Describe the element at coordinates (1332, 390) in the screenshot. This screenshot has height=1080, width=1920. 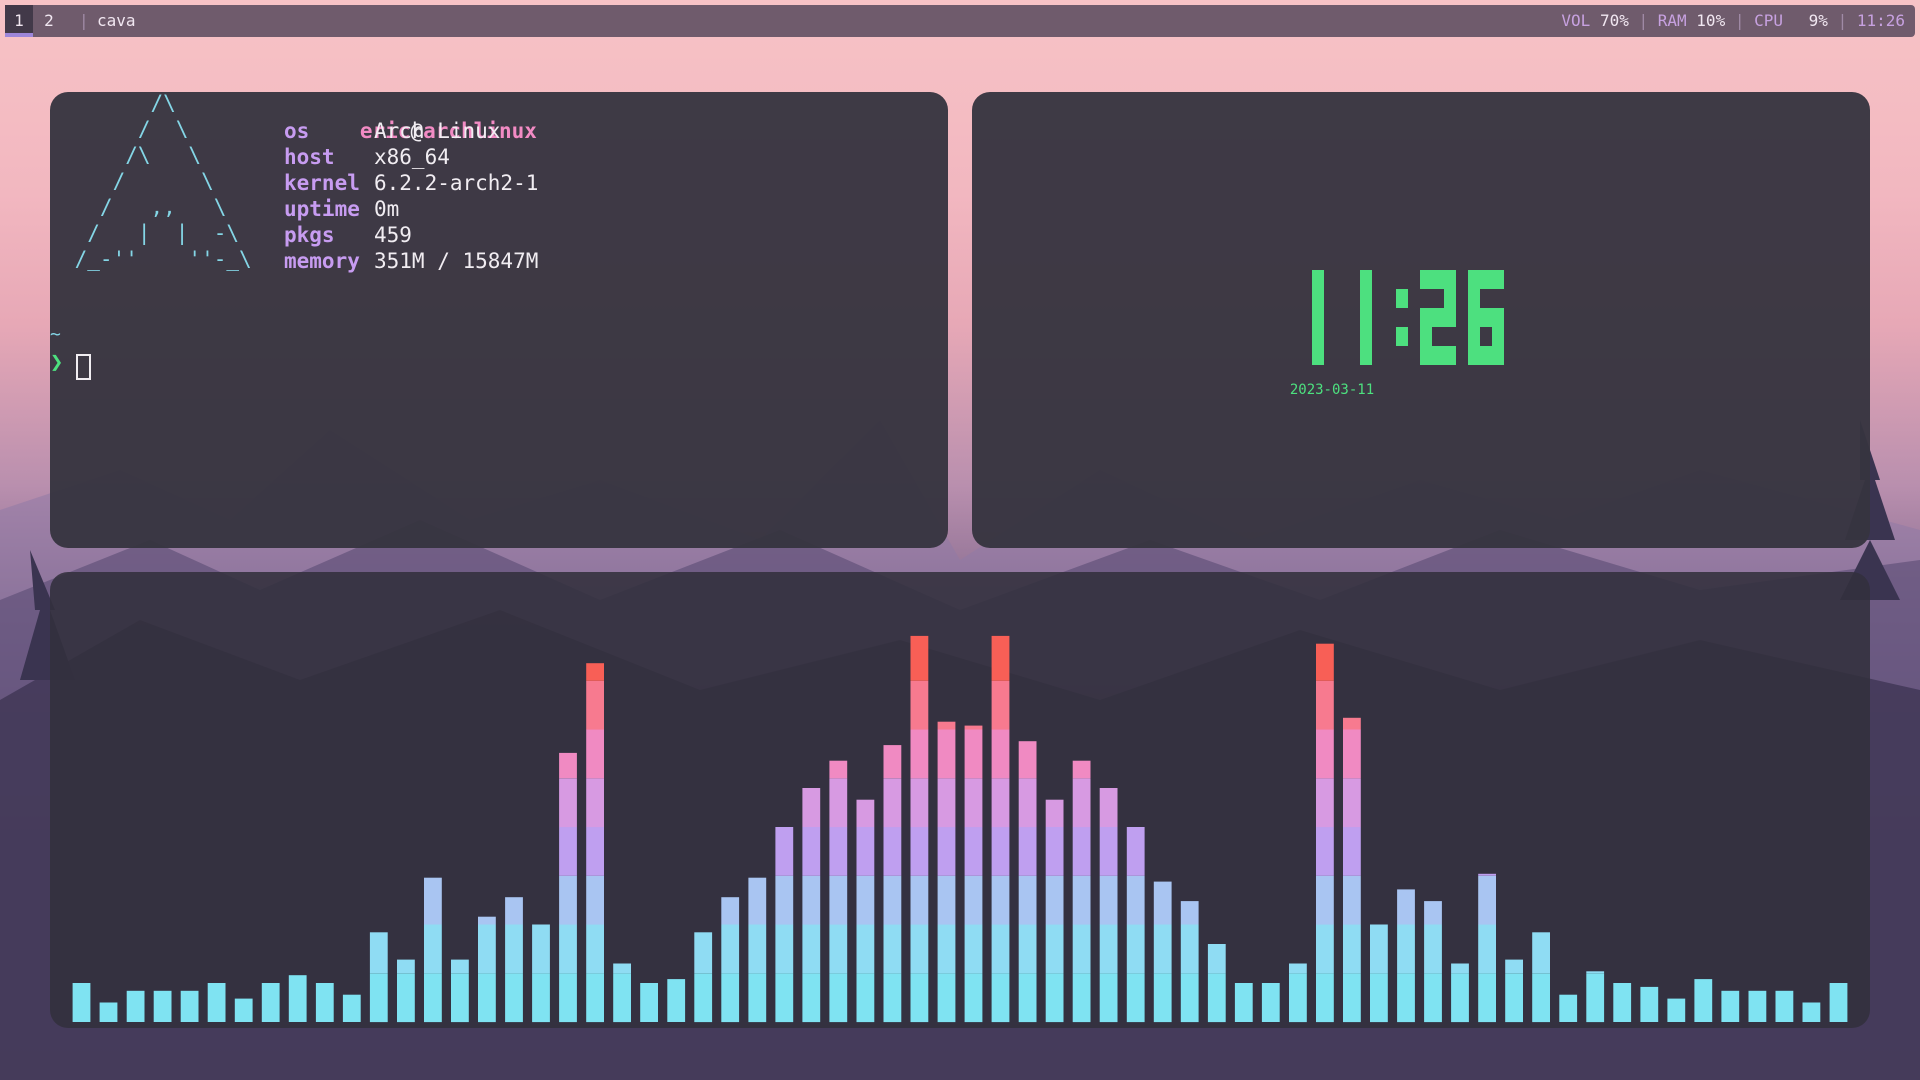
I see `clock-date: 2023-03-11` at that location.